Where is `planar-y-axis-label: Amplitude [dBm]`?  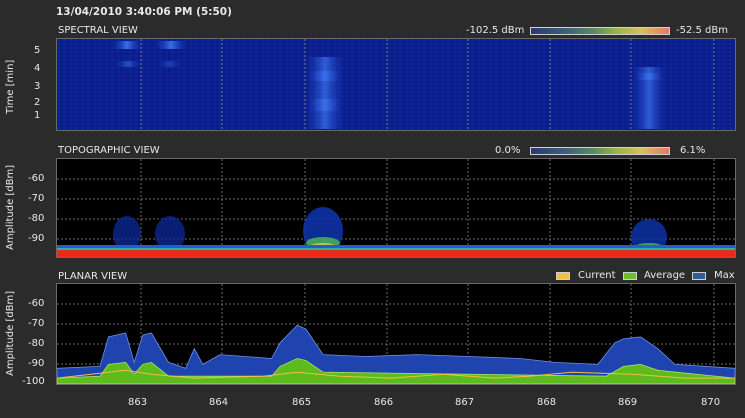 planar-y-axis-label: Amplitude [dBm] is located at coordinates (10, 333).